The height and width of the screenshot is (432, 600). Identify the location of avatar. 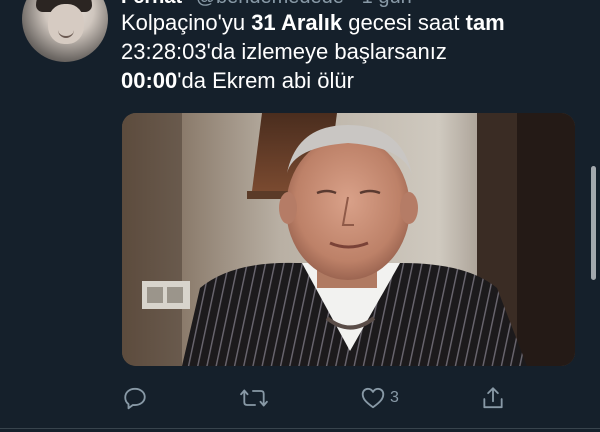
(65, 31).